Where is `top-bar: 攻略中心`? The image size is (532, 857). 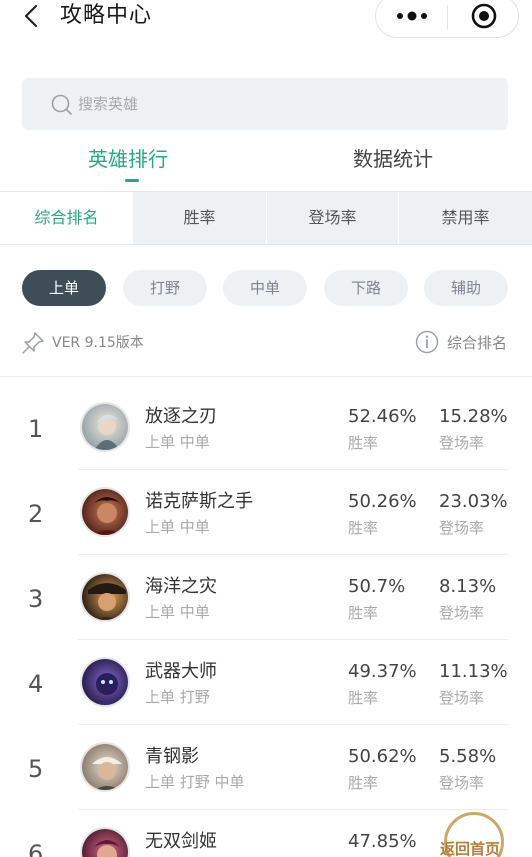 top-bar: 攻略中心 is located at coordinates (266, 20).